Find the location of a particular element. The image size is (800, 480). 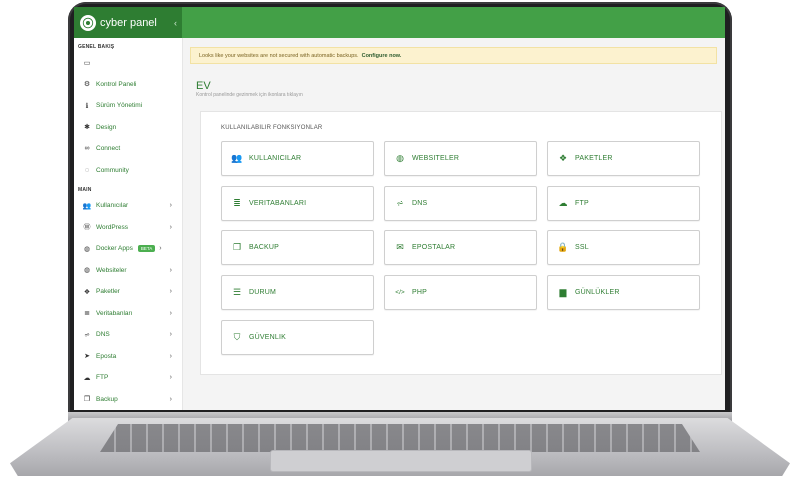

sidebar-item-label: FTP is located at coordinates (102, 378).